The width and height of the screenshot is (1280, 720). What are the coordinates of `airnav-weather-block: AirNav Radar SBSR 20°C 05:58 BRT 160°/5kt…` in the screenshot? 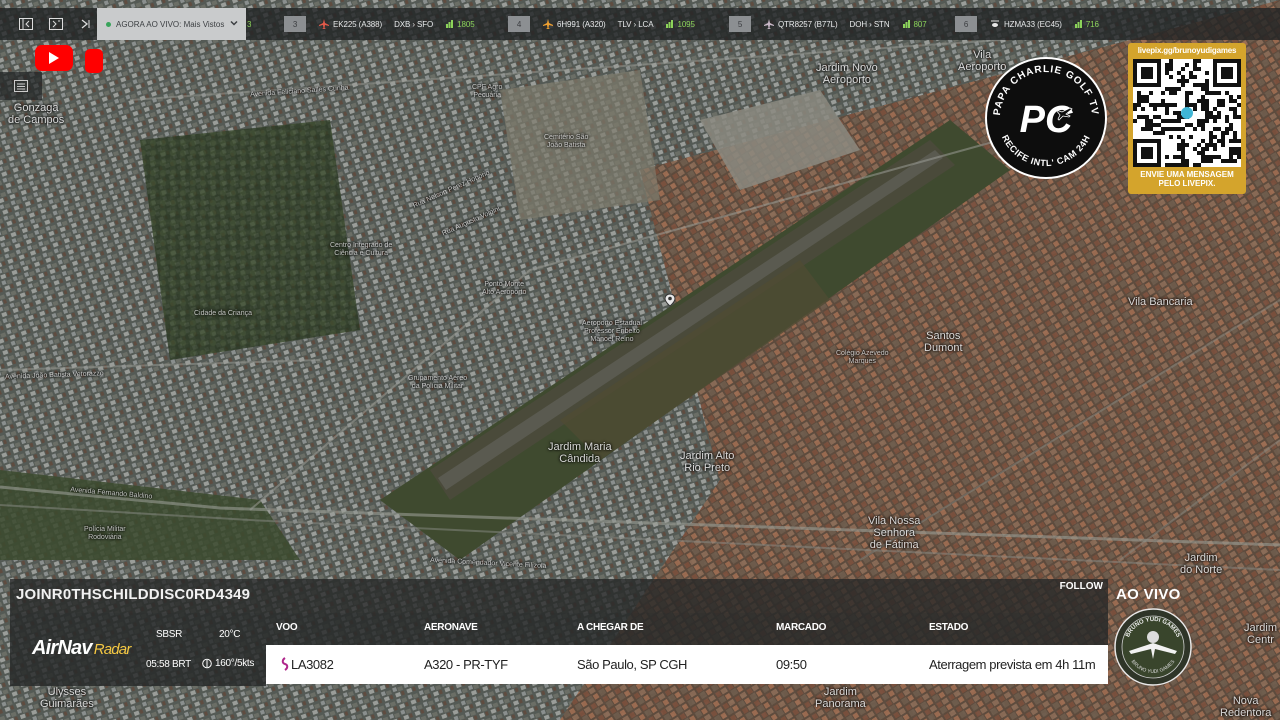 It's located at (138, 649).